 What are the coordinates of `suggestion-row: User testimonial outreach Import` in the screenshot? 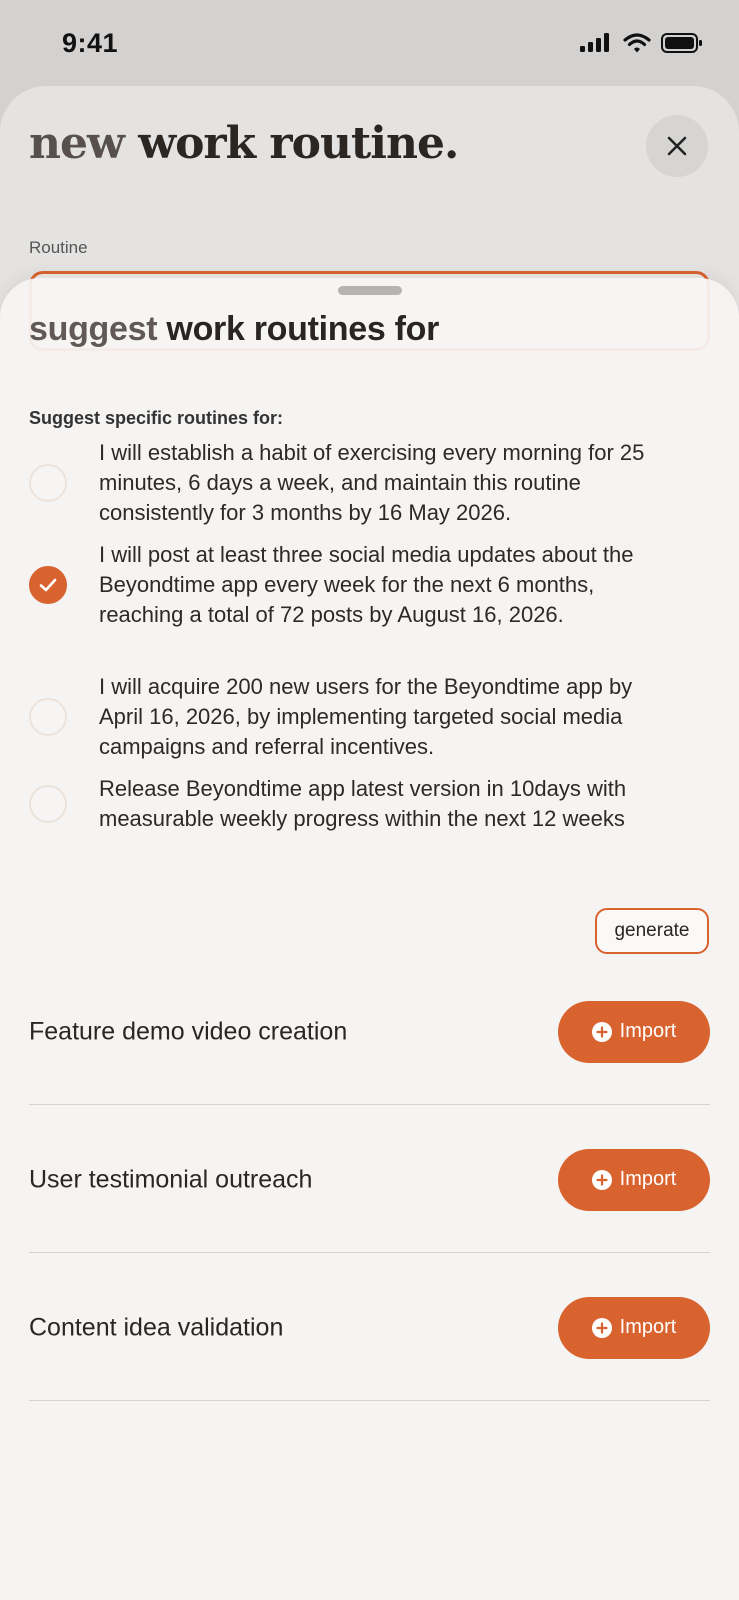 It's located at (369, 1180).